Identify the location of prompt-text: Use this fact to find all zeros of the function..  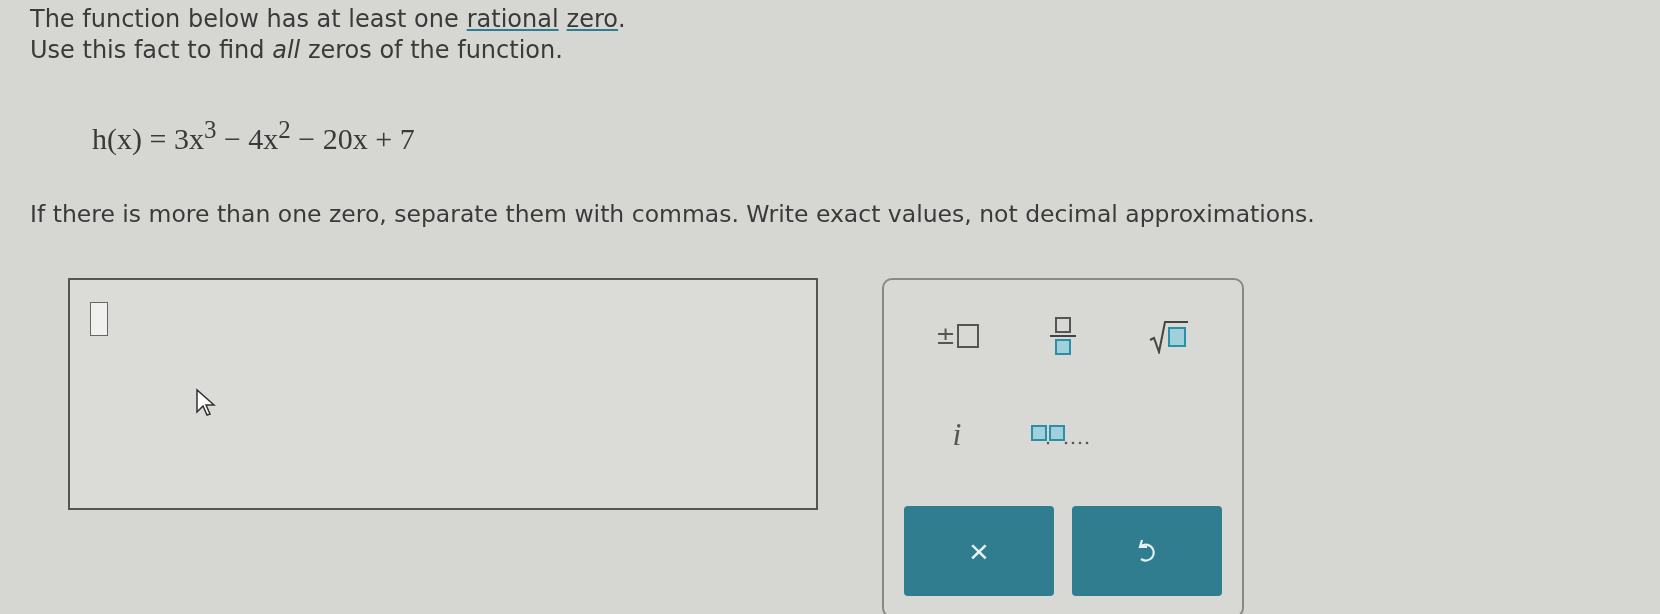
(297, 50).